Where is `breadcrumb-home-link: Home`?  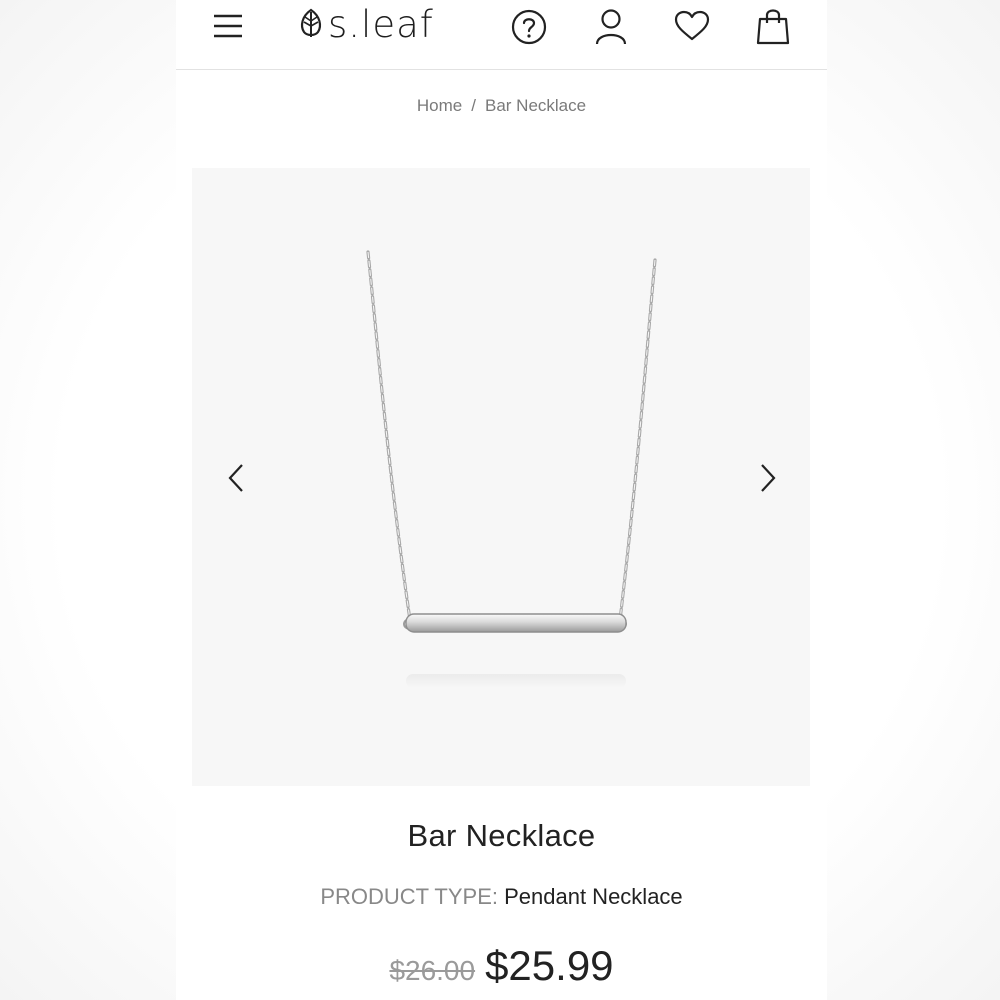
breadcrumb-home-link: Home is located at coordinates (439, 105).